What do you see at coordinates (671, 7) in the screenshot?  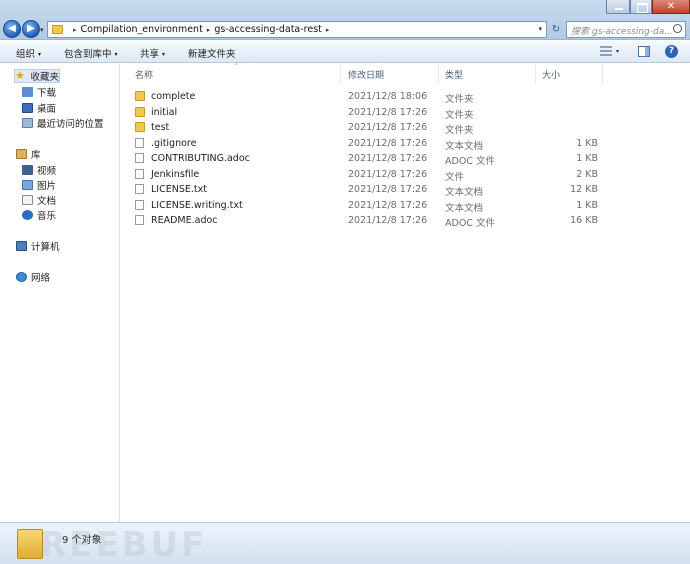 I see `close-button: ✕` at bounding box center [671, 7].